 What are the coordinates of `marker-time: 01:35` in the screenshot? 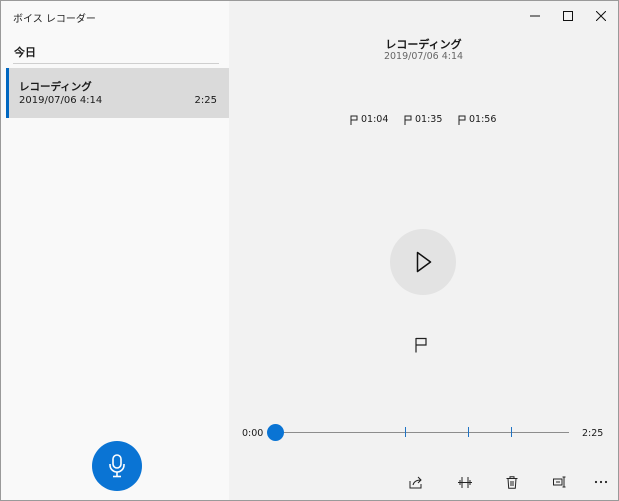 It's located at (429, 119).